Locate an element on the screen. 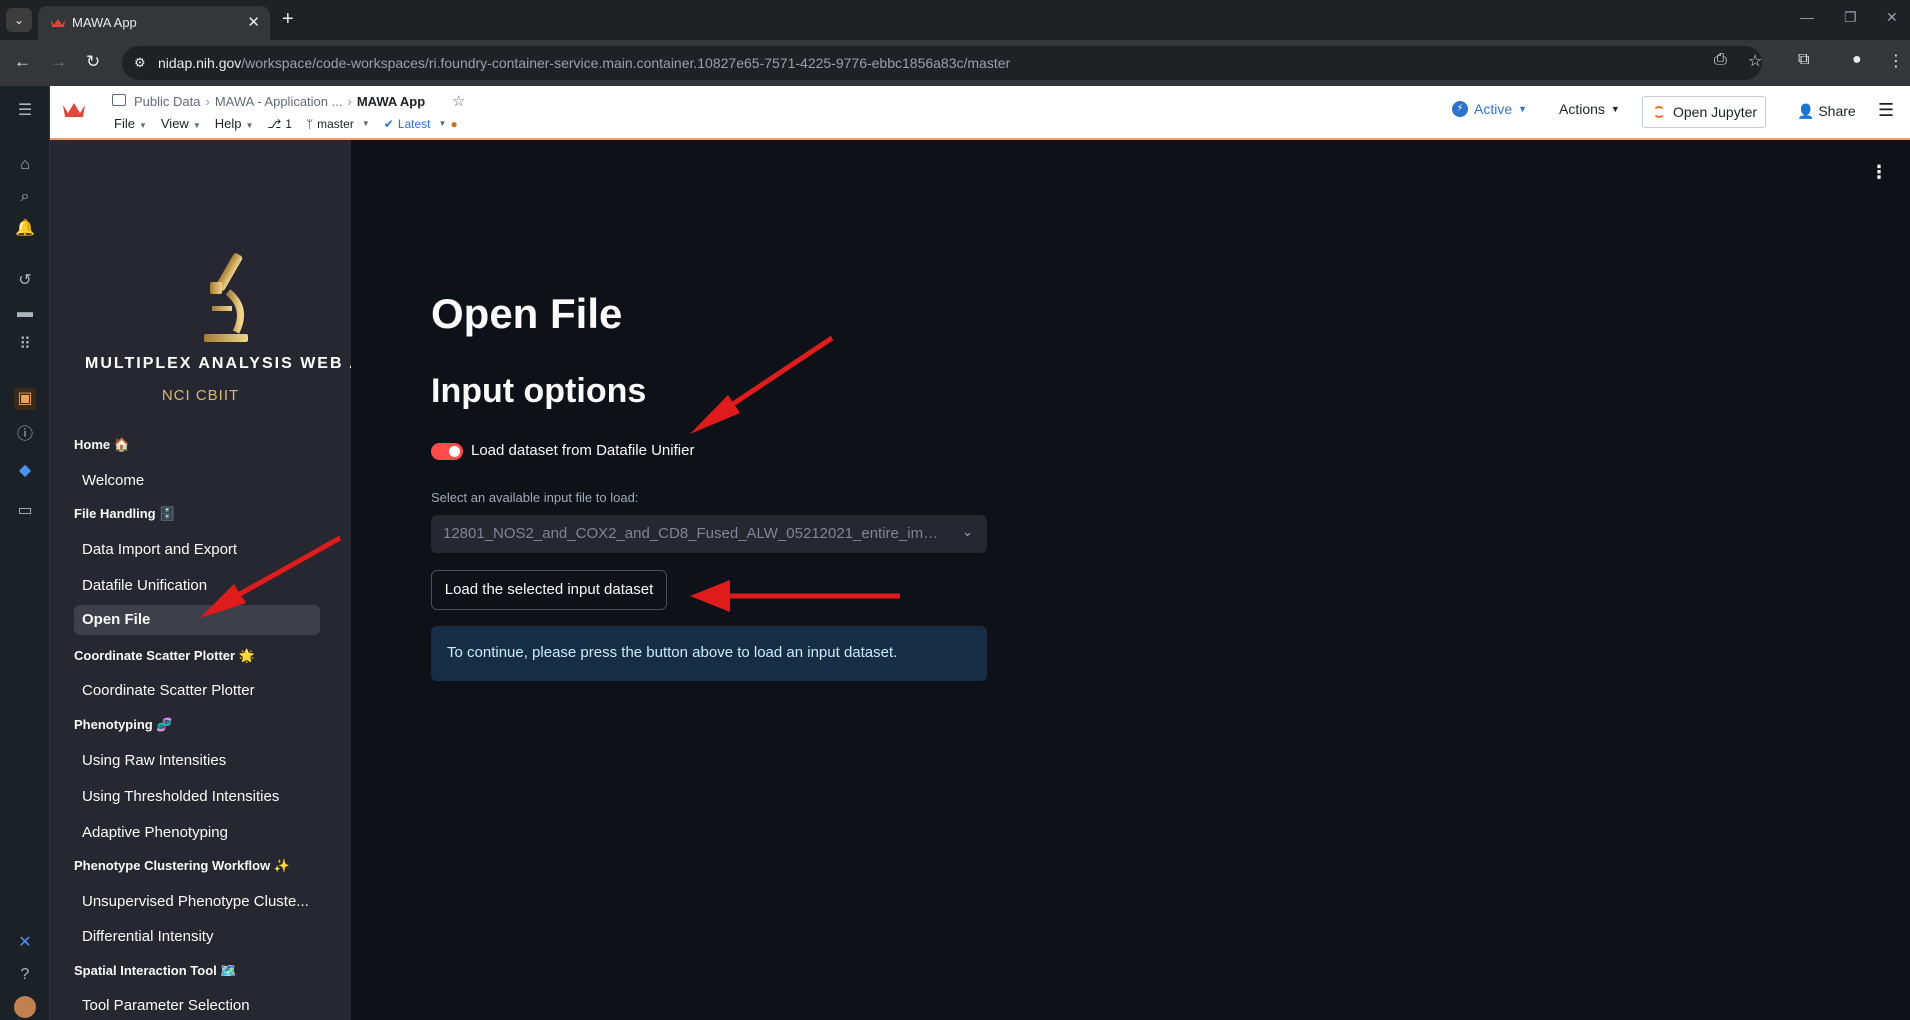  bookmark-star-icon: ☆ is located at coordinates (1755, 61).